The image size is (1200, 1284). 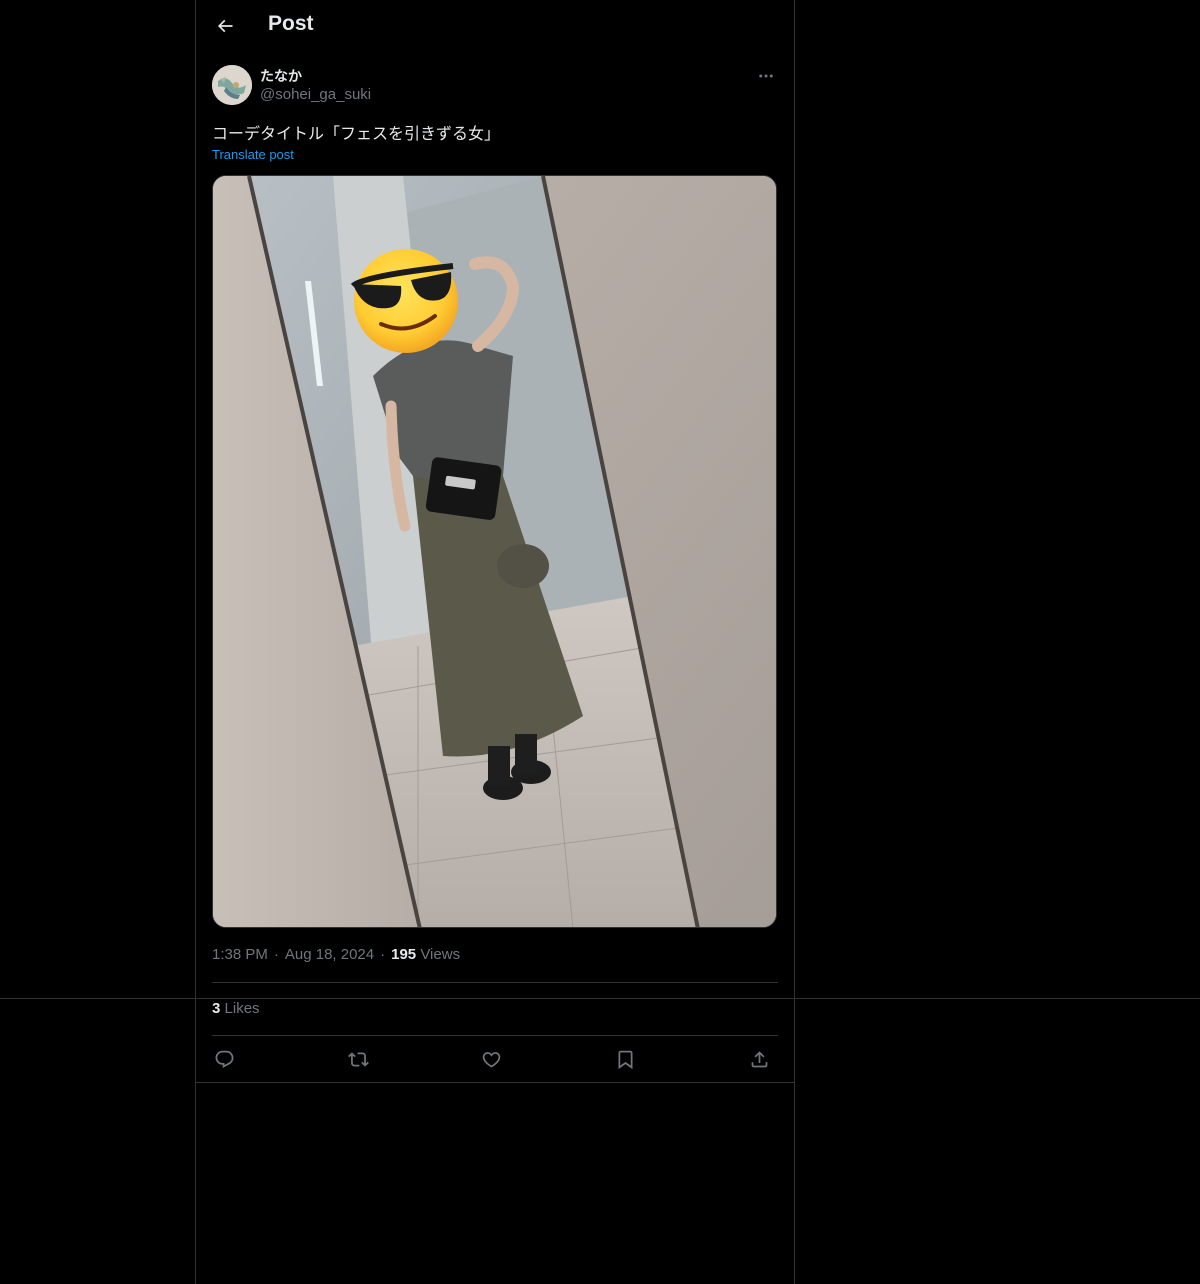 I want to click on likes-label: Likes, so click(x=242, y=1008).